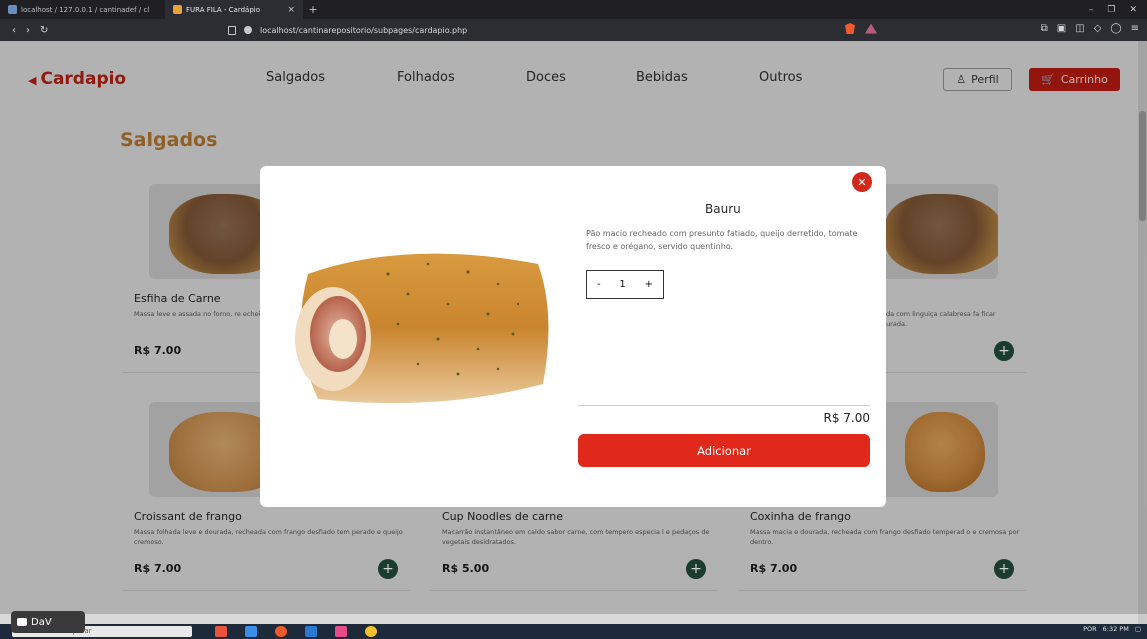  I want to click on maximize-icon: ❐, so click(1111, 10).